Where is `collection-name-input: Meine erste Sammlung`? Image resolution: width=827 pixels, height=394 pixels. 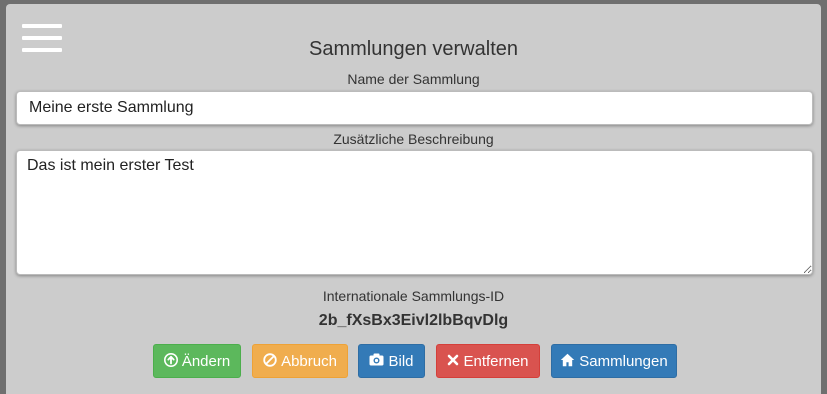 collection-name-input: Meine erste Sammlung is located at coordinates (414, 108).